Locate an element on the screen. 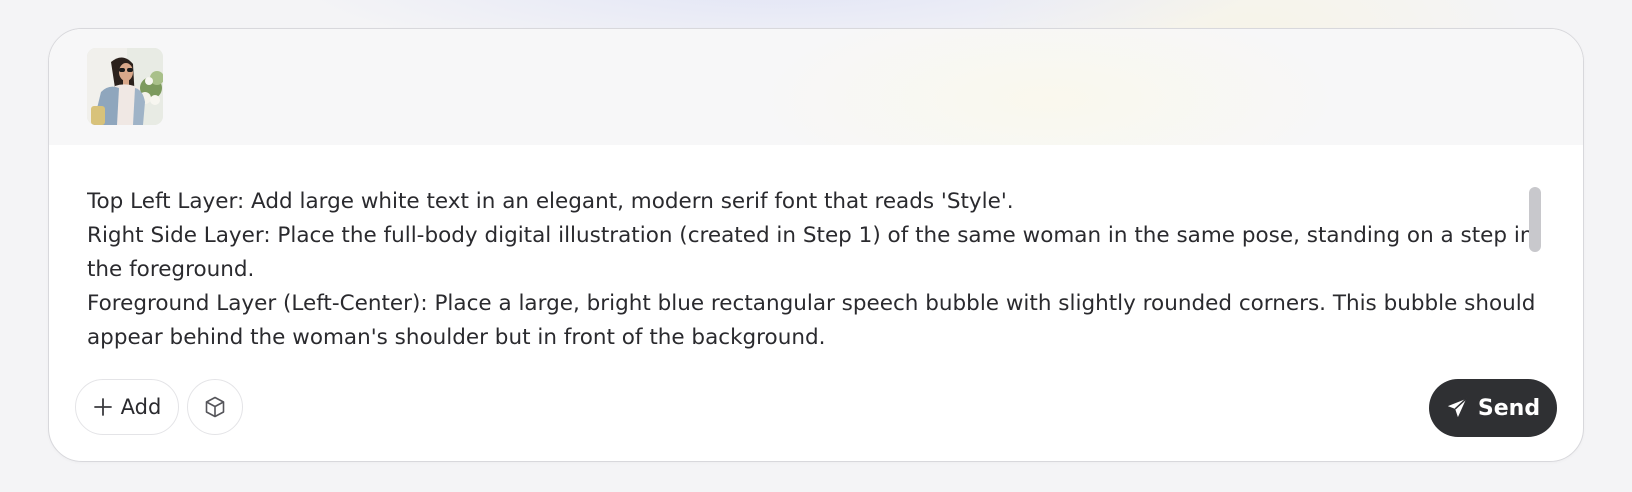 This screenshot has height=492, width=1632. cube-icon is located at coordinates (215, 407).